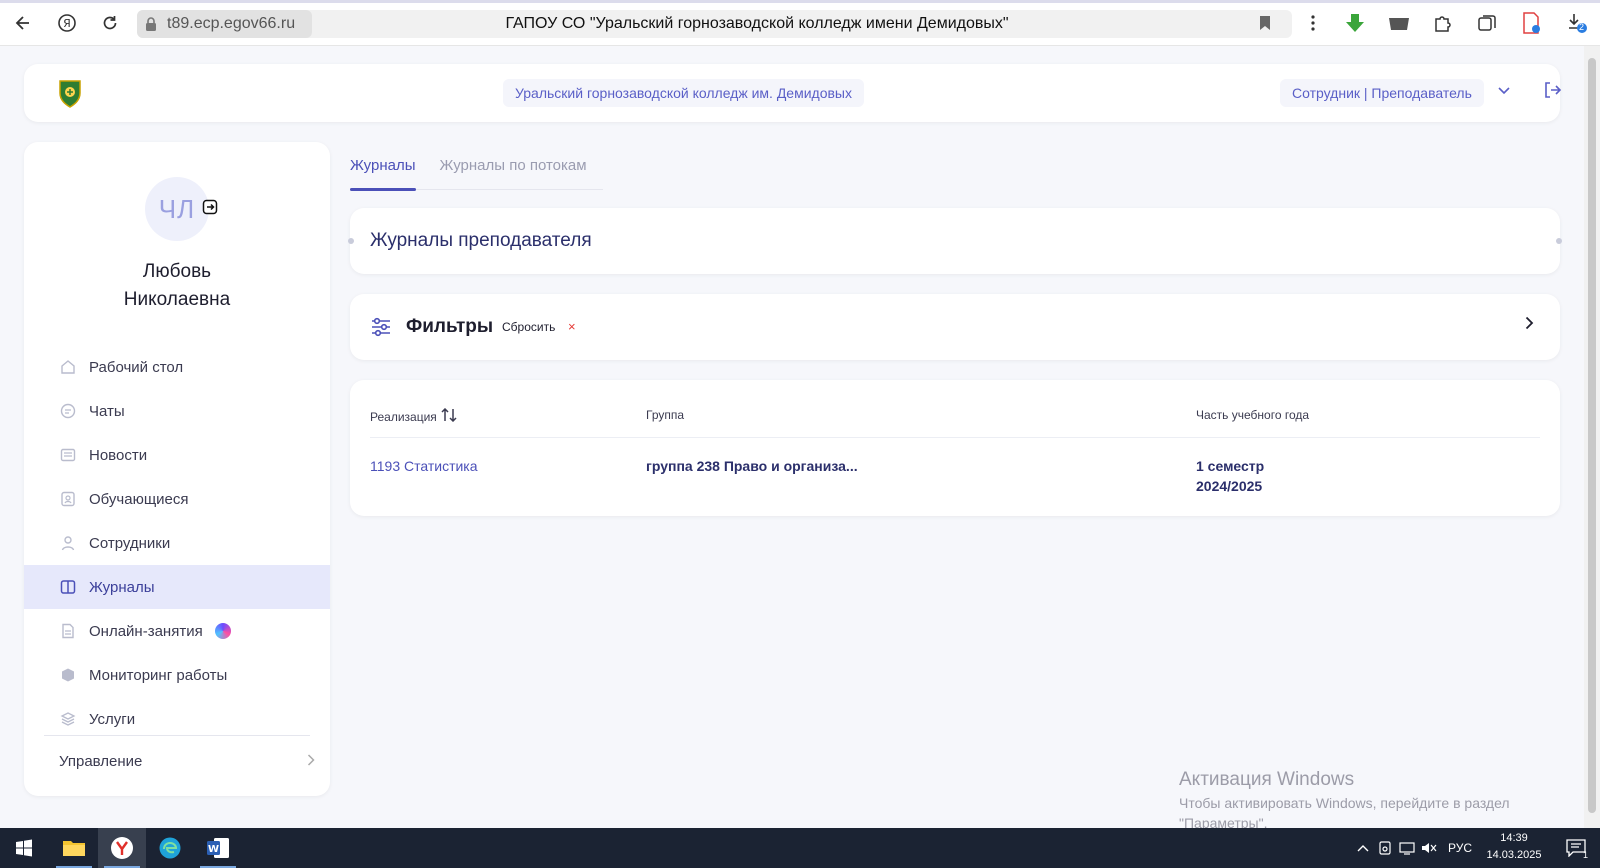 Image resolution: width=1600 pixels, height=868 pixels. I want to click on tab-strip-edge, so click(800, 1).